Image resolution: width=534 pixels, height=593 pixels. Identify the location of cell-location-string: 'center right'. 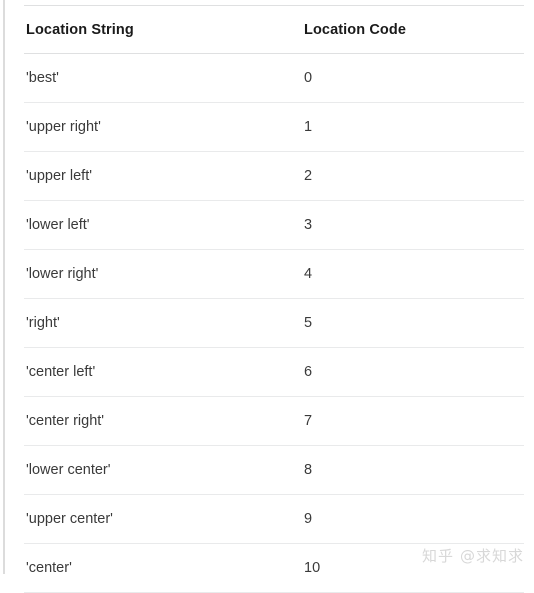
(163, 421).